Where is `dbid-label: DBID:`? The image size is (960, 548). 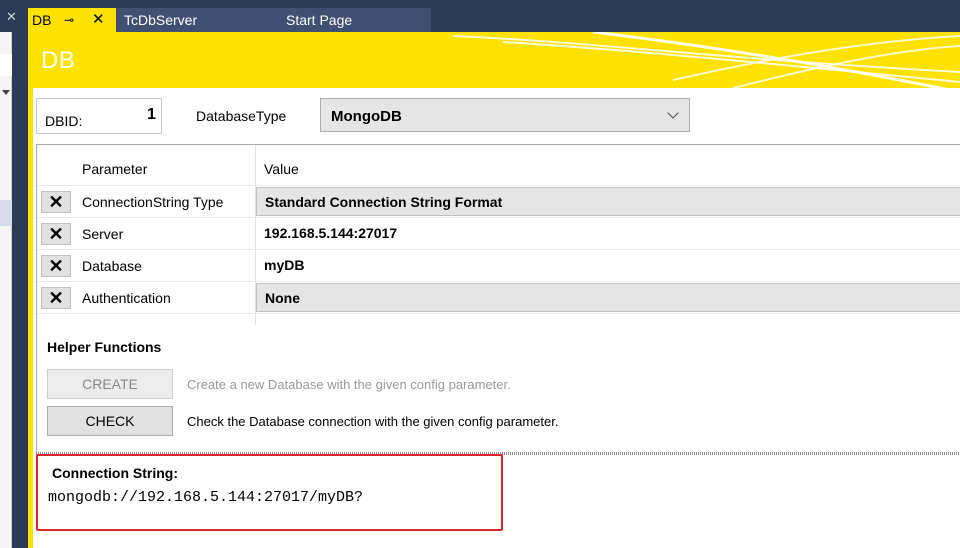 dbid-label: DBID: is located at coordinates (64, 121).